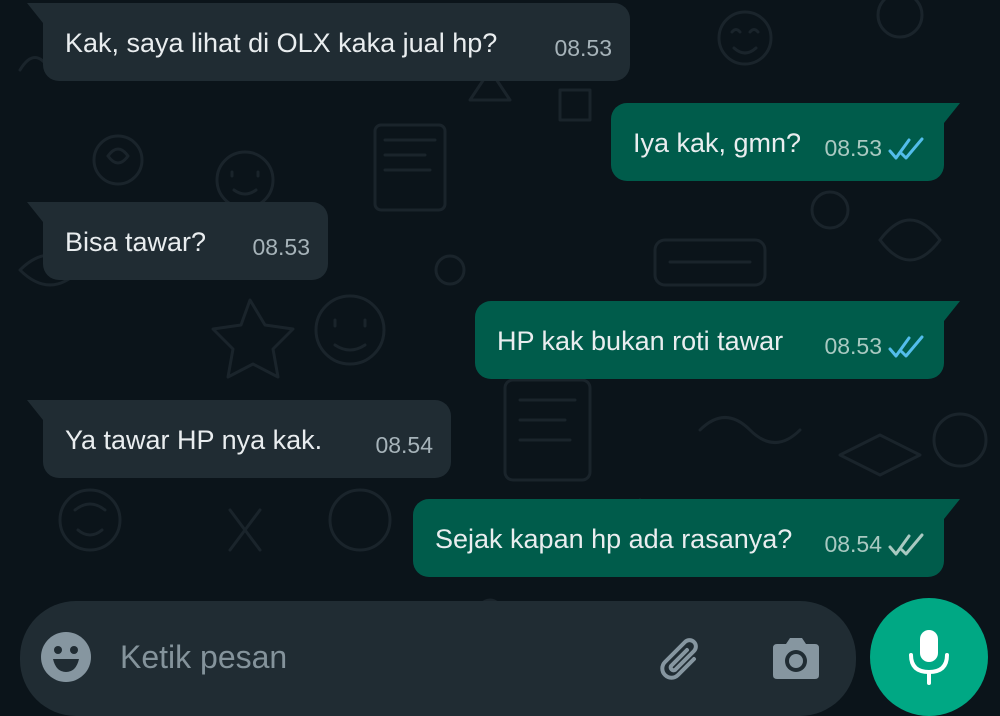  What do you see at coordinates (640, 341) in the screenshot?
I see `message-text: HP kak bukan roti tawar` at bounding box center [640, 341].